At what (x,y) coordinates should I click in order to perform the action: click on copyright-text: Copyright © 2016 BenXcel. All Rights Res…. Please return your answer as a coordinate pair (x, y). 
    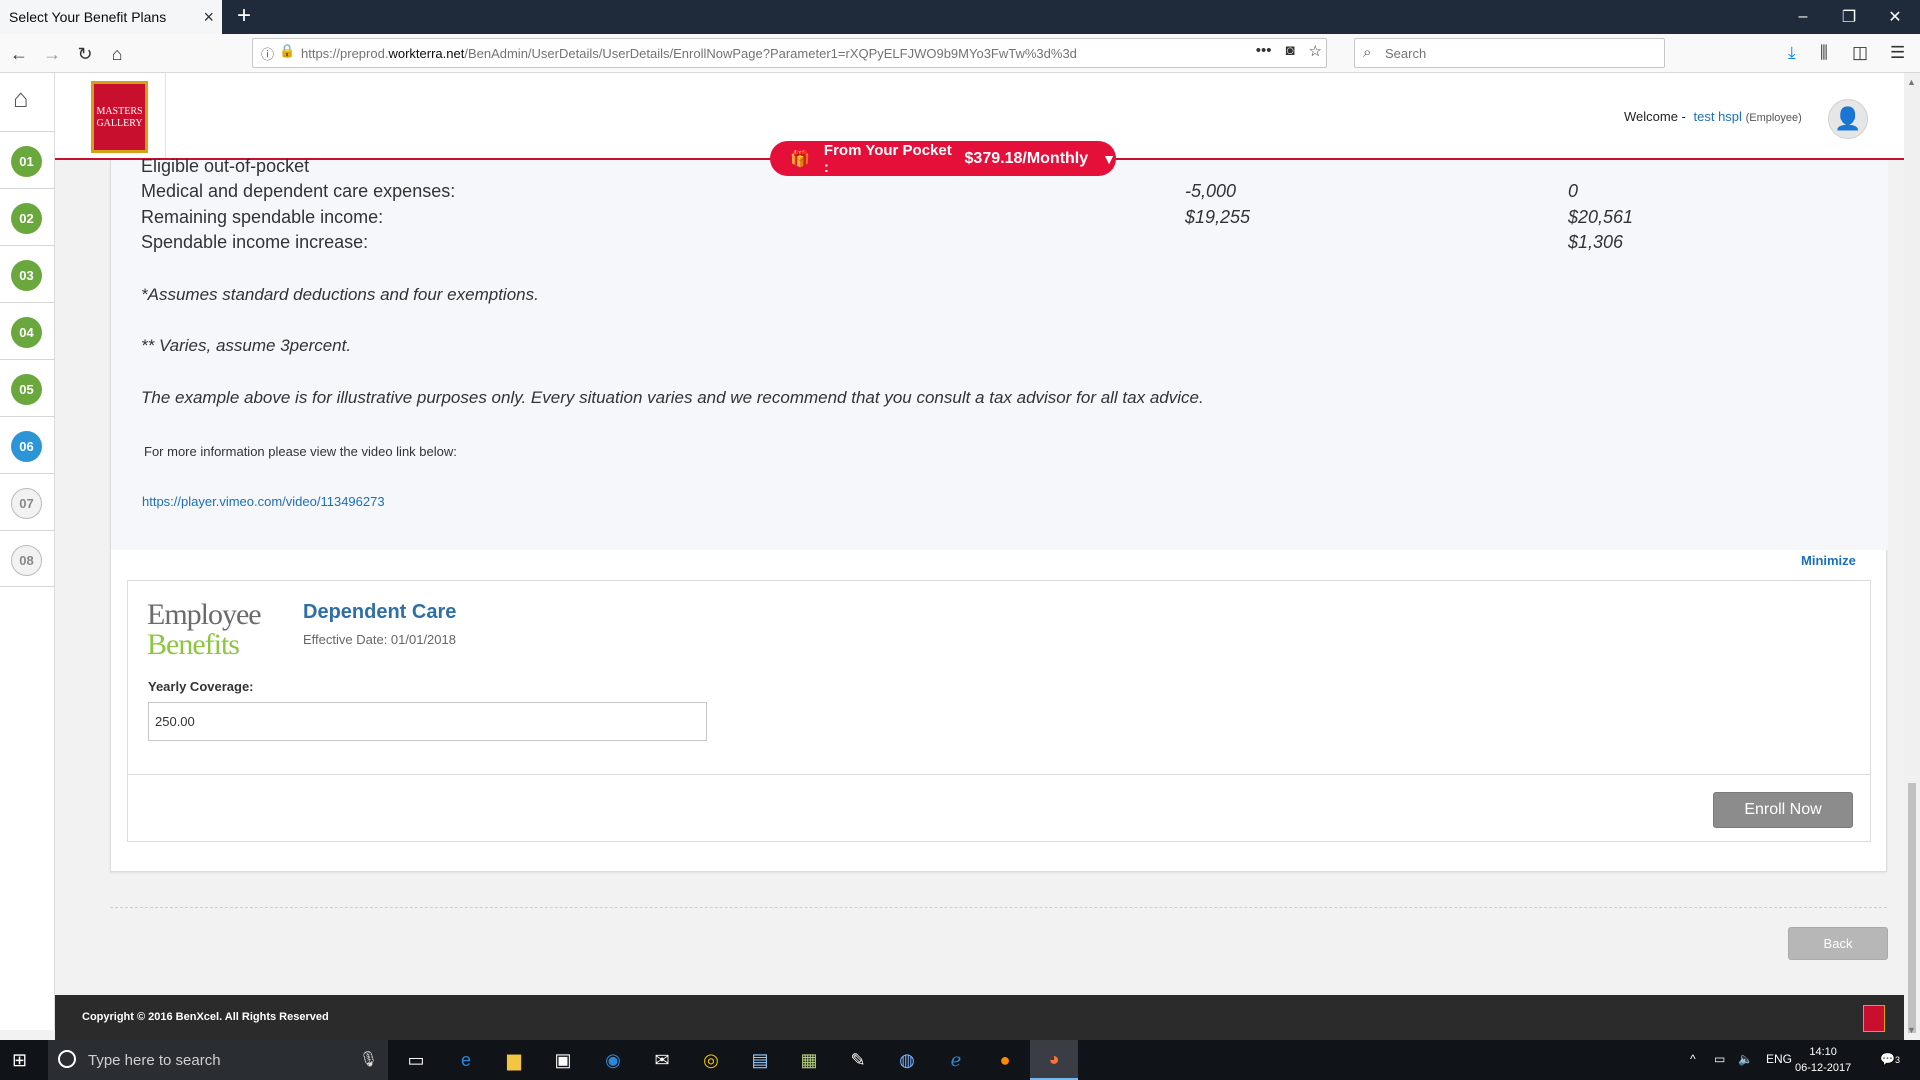
    Looking at the image, I should click on (205, 1017).